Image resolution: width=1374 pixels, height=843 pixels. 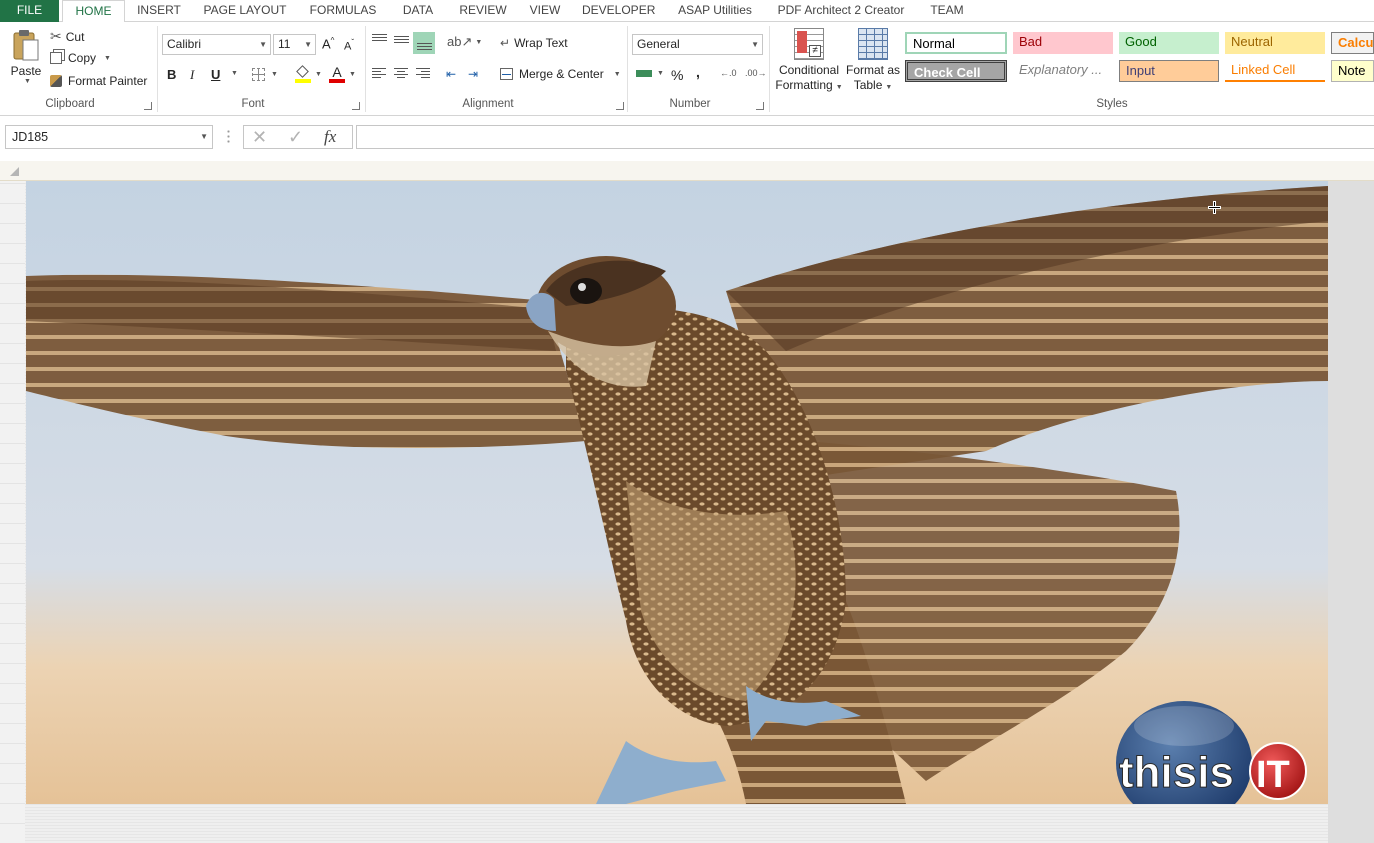 I want to click on tab-pdf-architect: PDF Architect 2 Creator, so click(x=841, y=11).